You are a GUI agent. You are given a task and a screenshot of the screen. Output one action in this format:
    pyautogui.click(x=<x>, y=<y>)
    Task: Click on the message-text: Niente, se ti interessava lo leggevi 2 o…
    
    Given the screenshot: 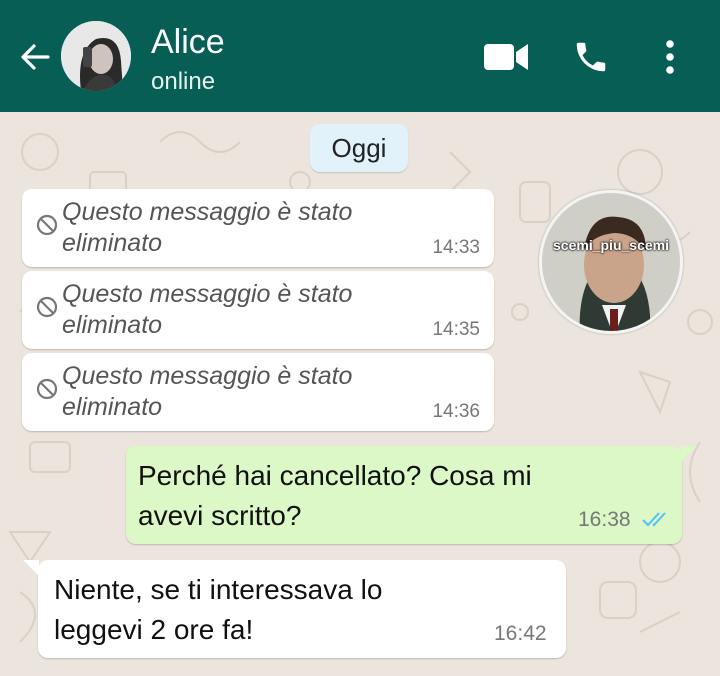 What is the action you would take?
    pyautogui.click(x=218, y=609)
    